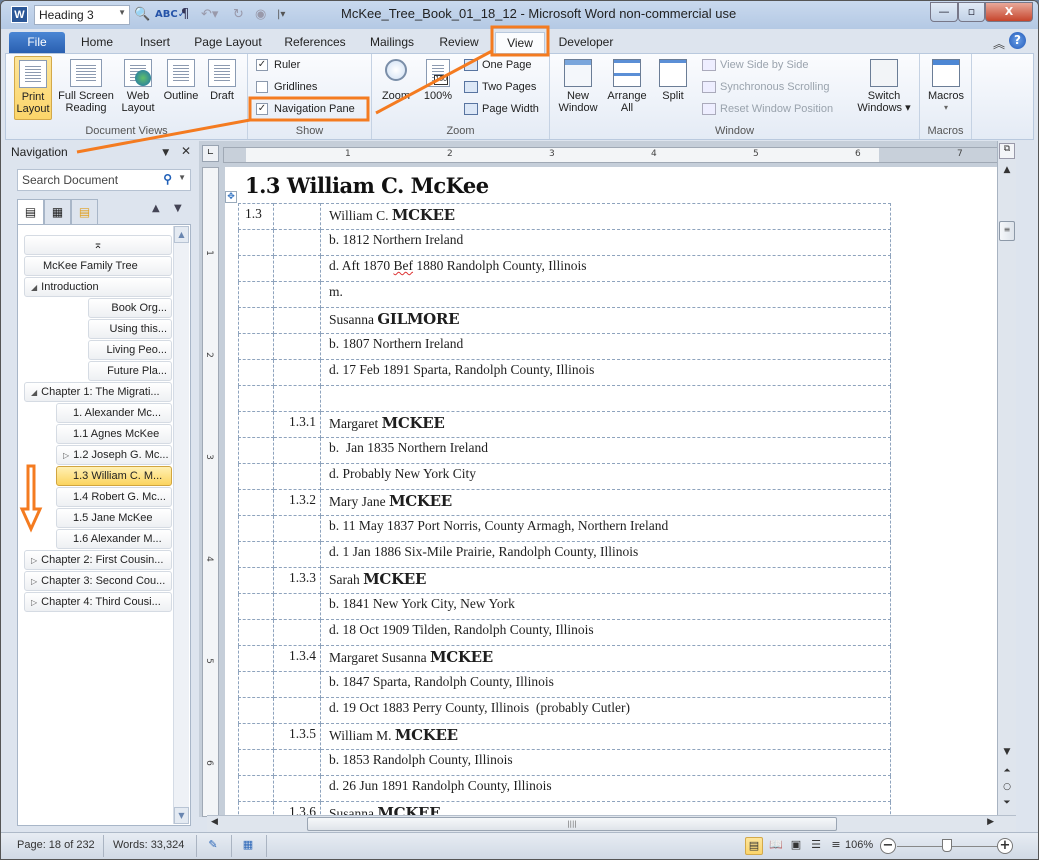 The width and height of the screenshot is (1039, 860). Describe the element at coordinates (155, 42) in the screenshot. I see `tab-insert: Insert` at that location.